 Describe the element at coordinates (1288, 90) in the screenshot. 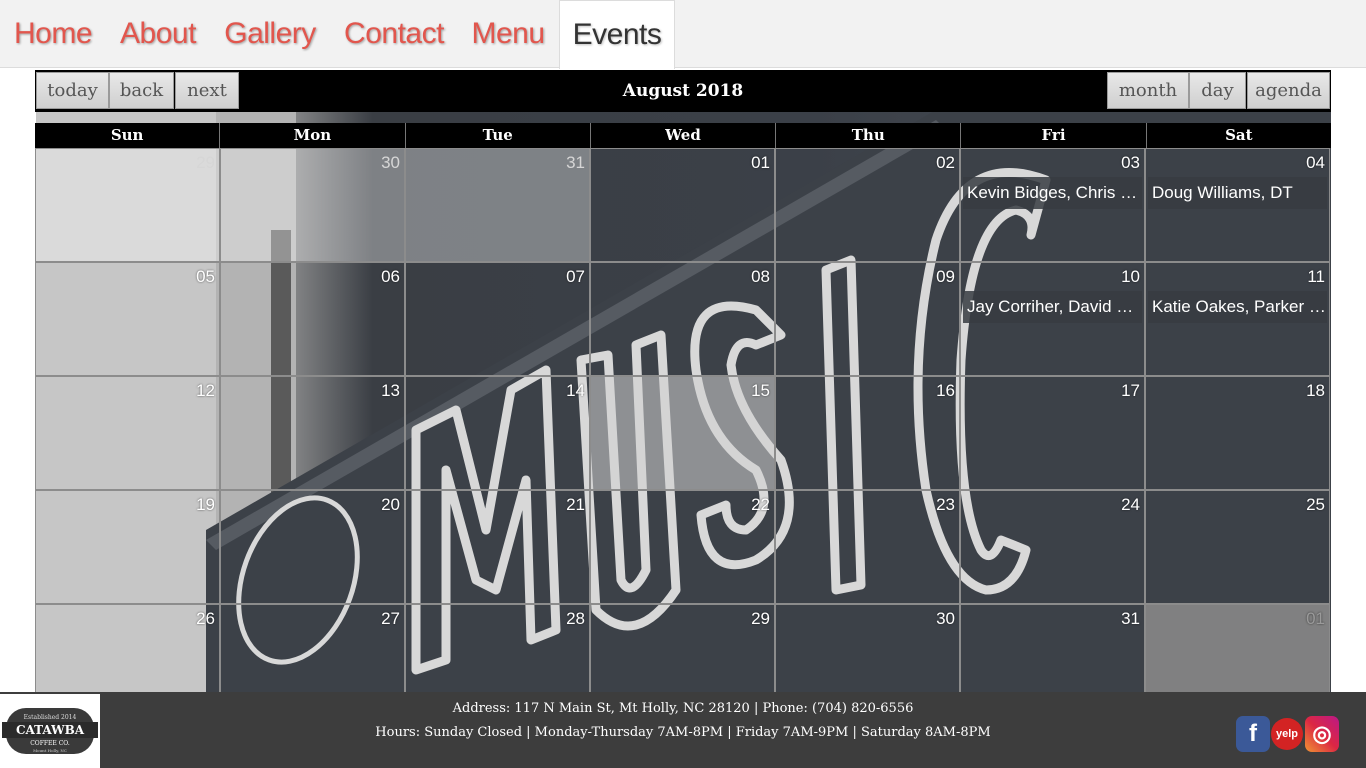

I see `agenda-view-button: agenda` at that location.